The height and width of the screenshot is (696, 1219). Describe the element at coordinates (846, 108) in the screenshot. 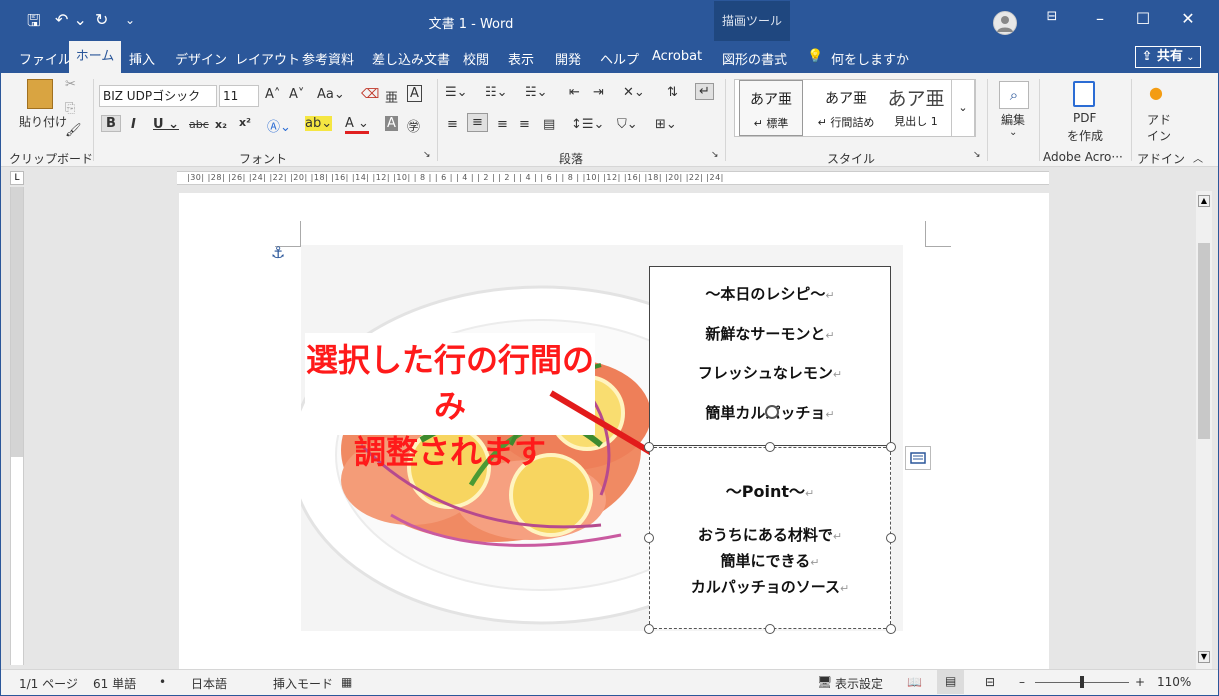

I see `style-no-spacing: あア亜 ↵ 行間詰め` at that location.